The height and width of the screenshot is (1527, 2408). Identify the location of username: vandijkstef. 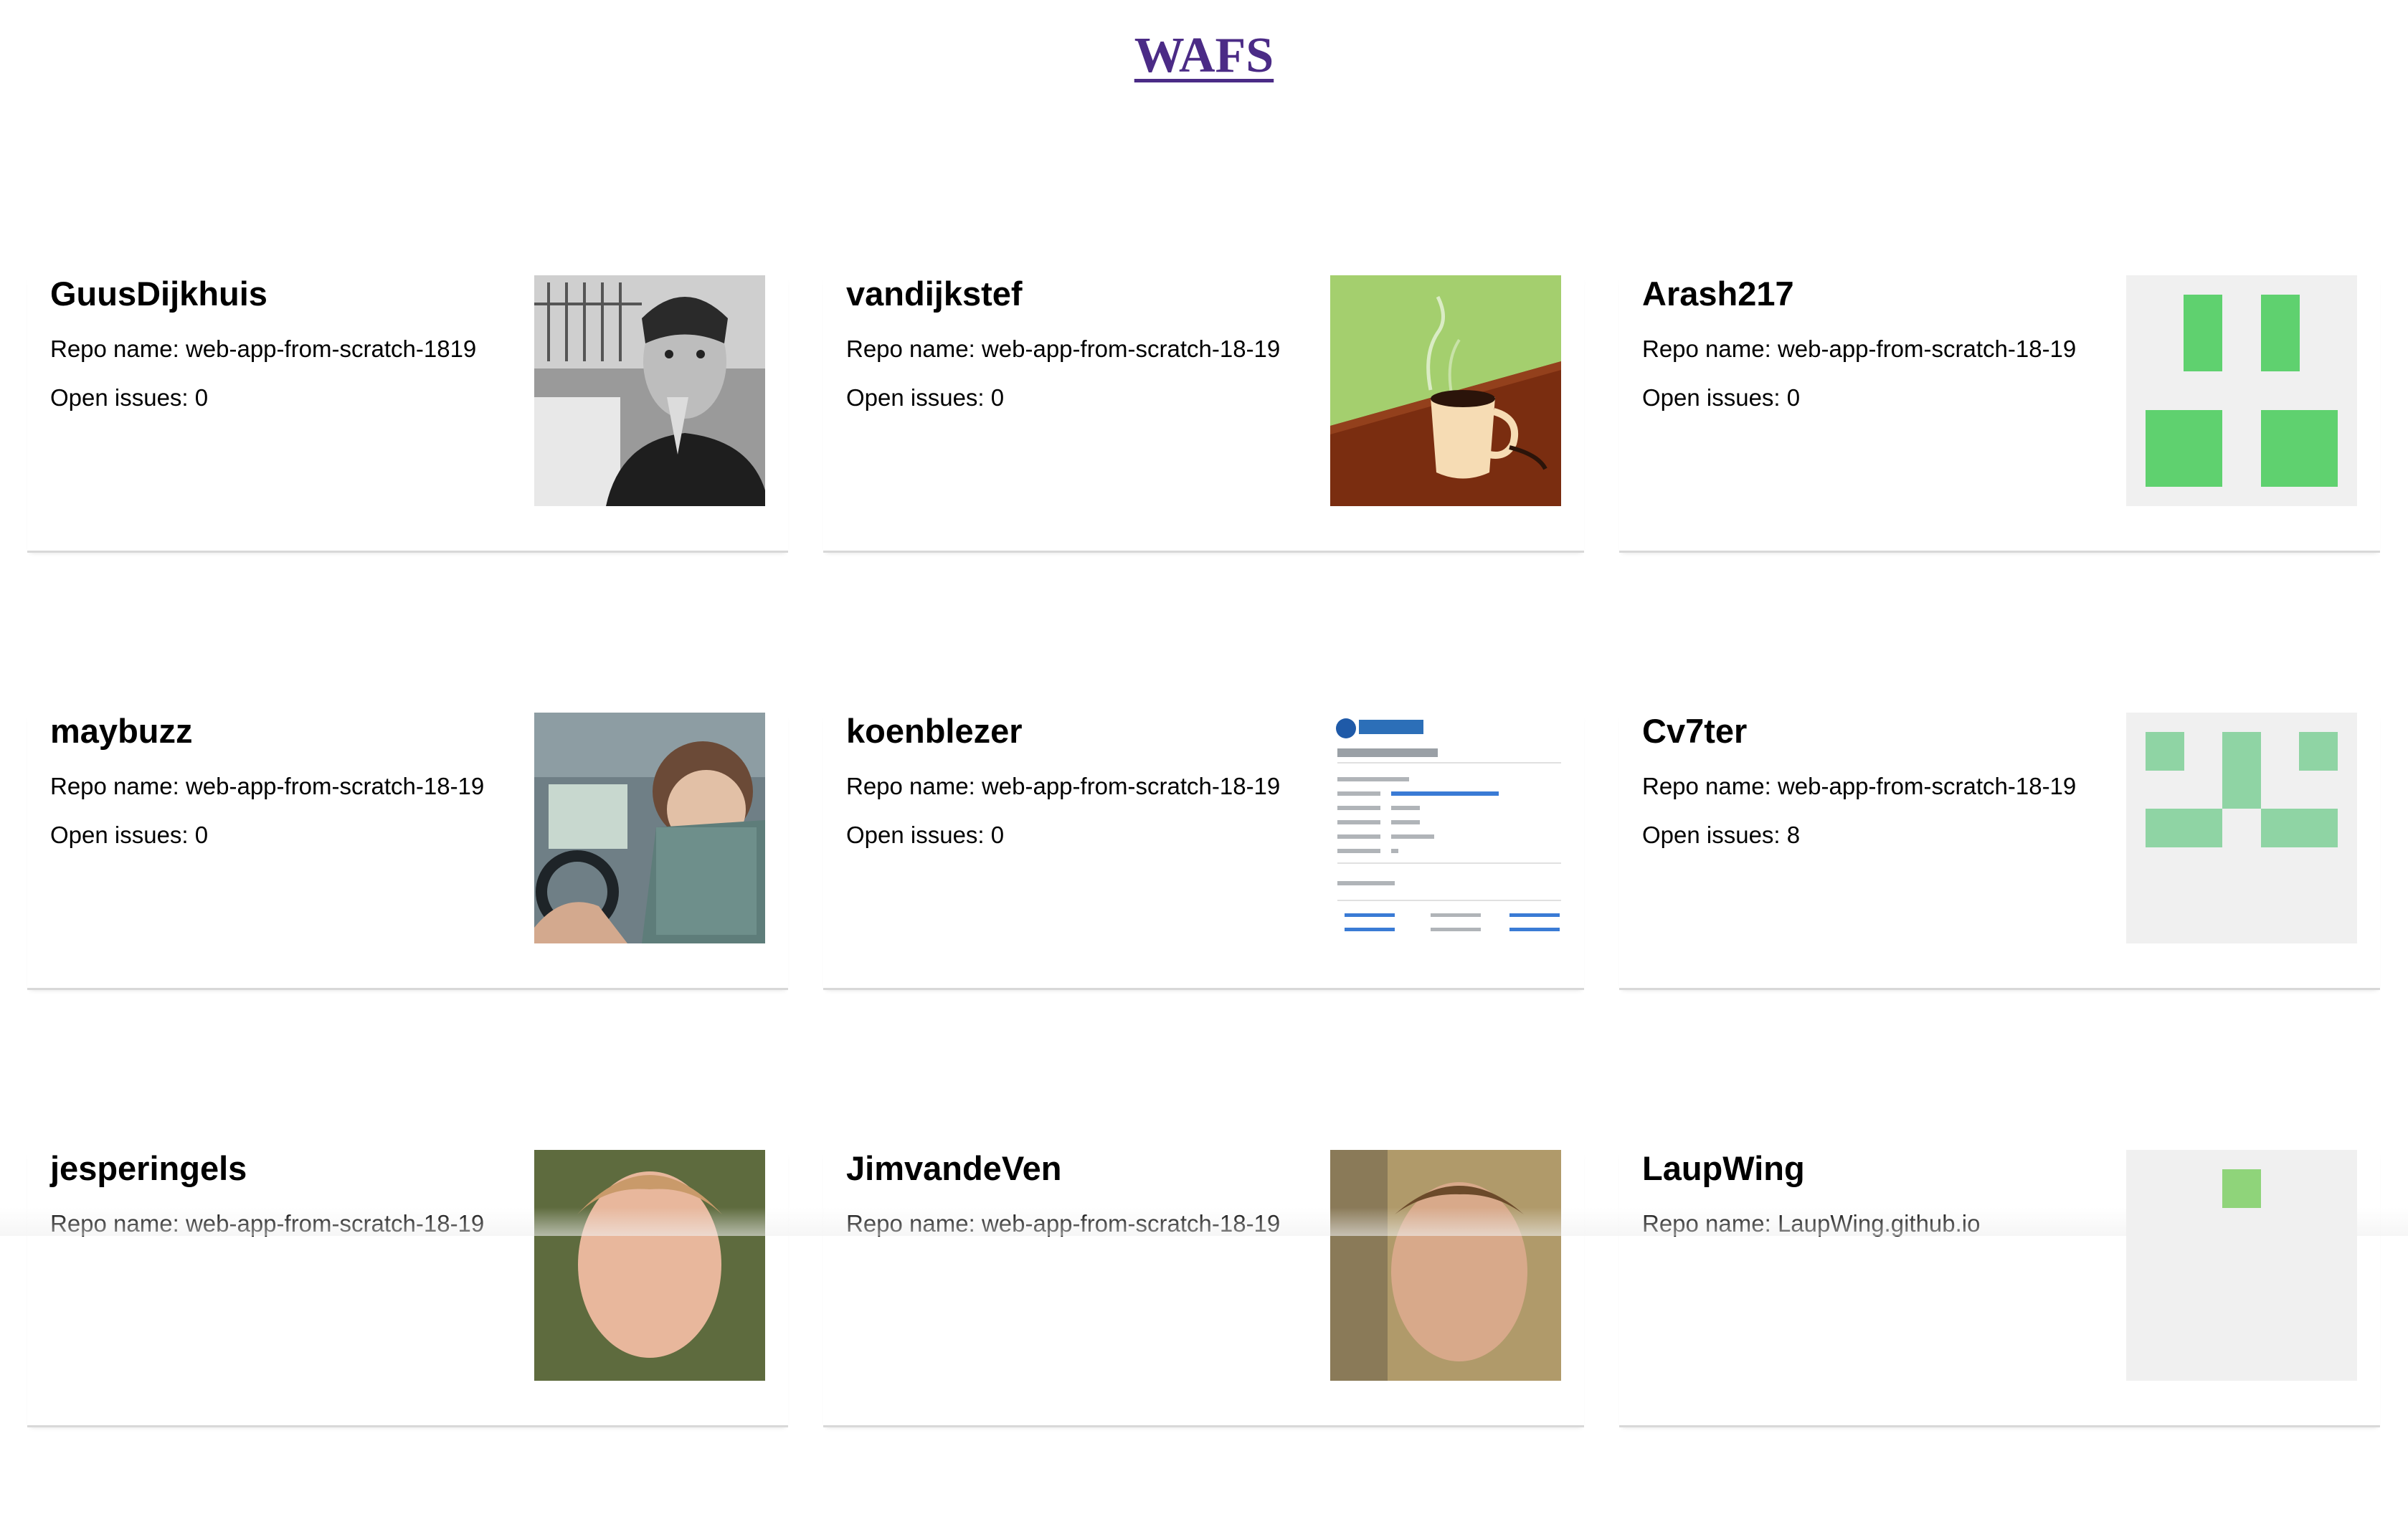
(934, 294).